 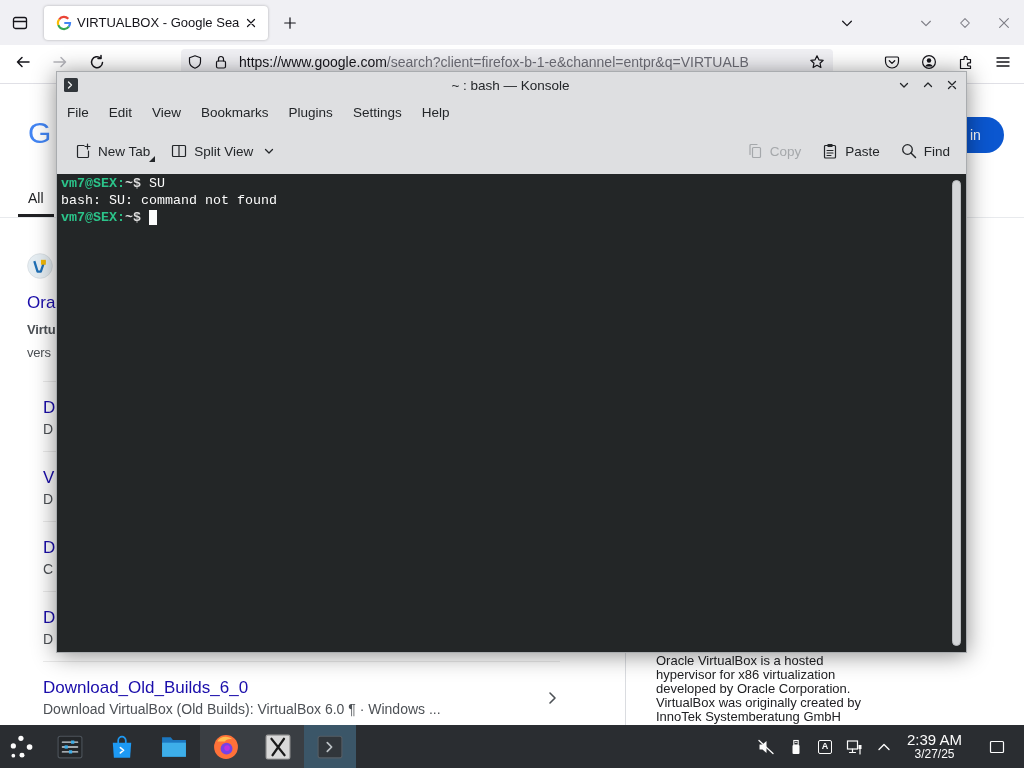 I want to click on window-title: ~ : bash — Konsole, so click(x=510, y=85).